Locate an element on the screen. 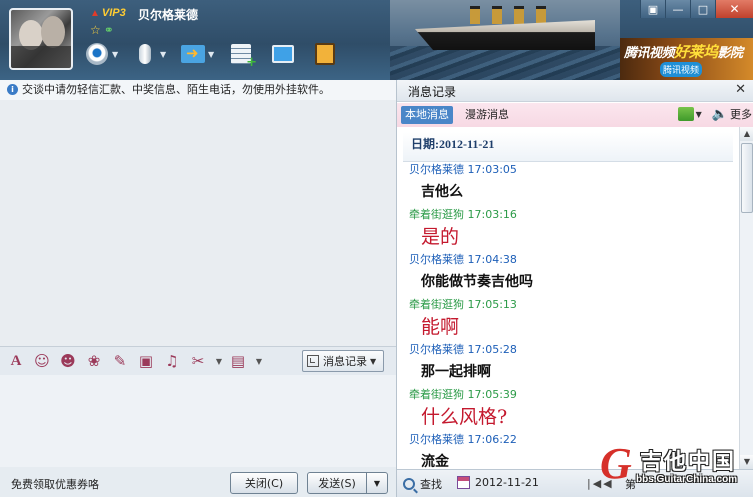 The width and height of the screenshot is (753, 497). history-manager-icon is located at coordinates (685, 114).